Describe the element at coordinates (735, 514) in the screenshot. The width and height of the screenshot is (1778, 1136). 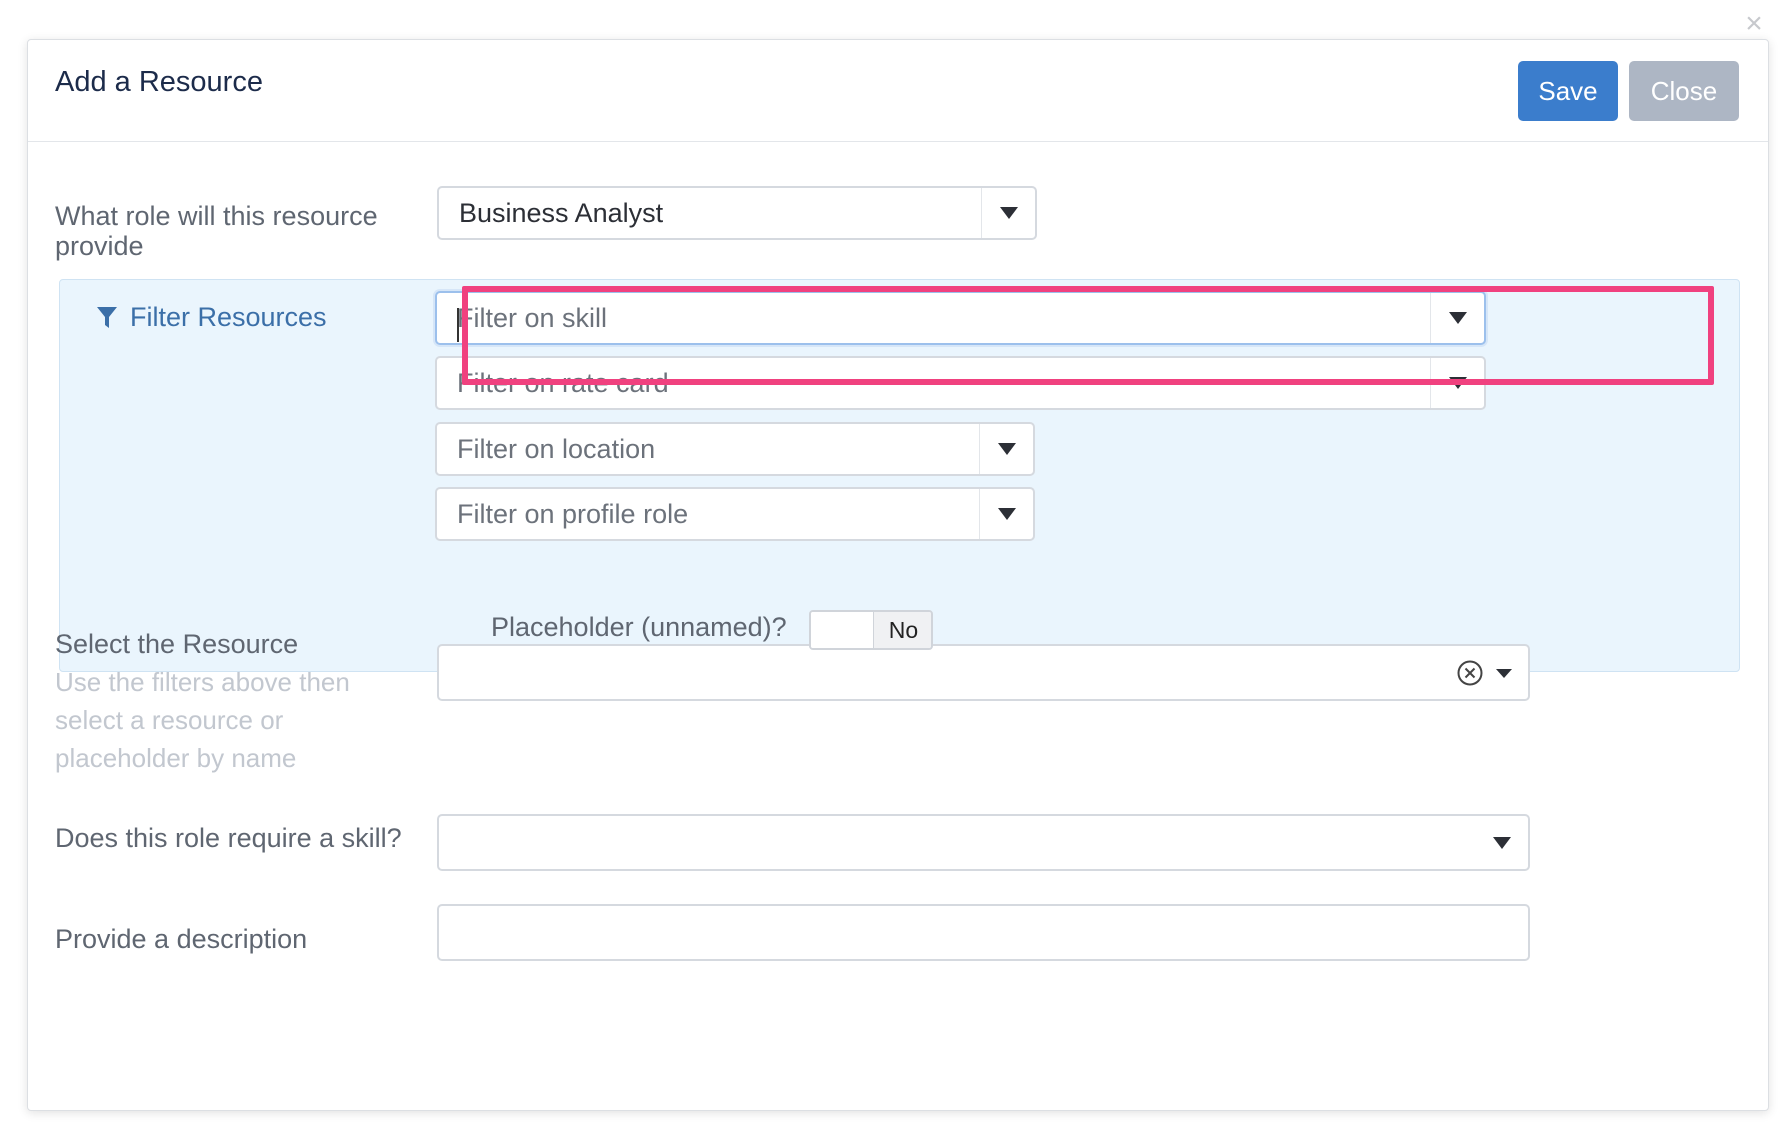
I see `profile-role-filter-select: Filter on profile role` at that location.